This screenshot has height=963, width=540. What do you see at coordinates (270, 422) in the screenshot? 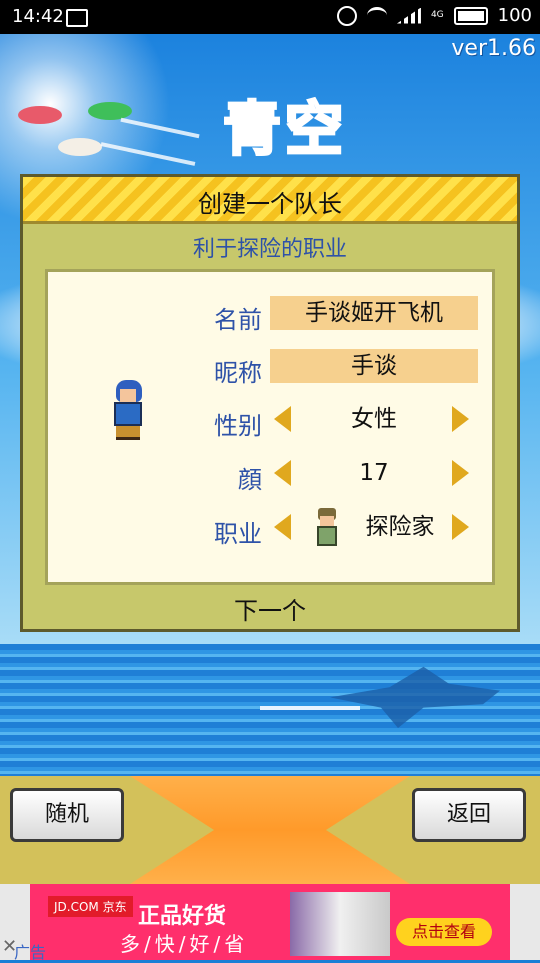
I see `gender-row: 性别 女性` at bounding box center [270, 422].